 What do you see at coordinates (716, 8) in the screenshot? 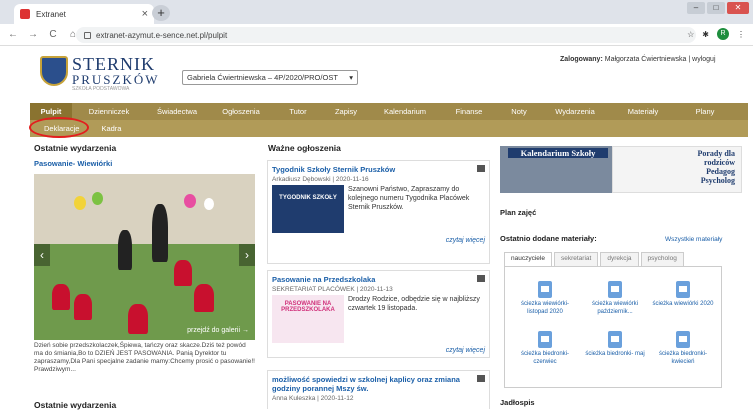
I see `maximize-button: □` at bounding box center [716, 8].